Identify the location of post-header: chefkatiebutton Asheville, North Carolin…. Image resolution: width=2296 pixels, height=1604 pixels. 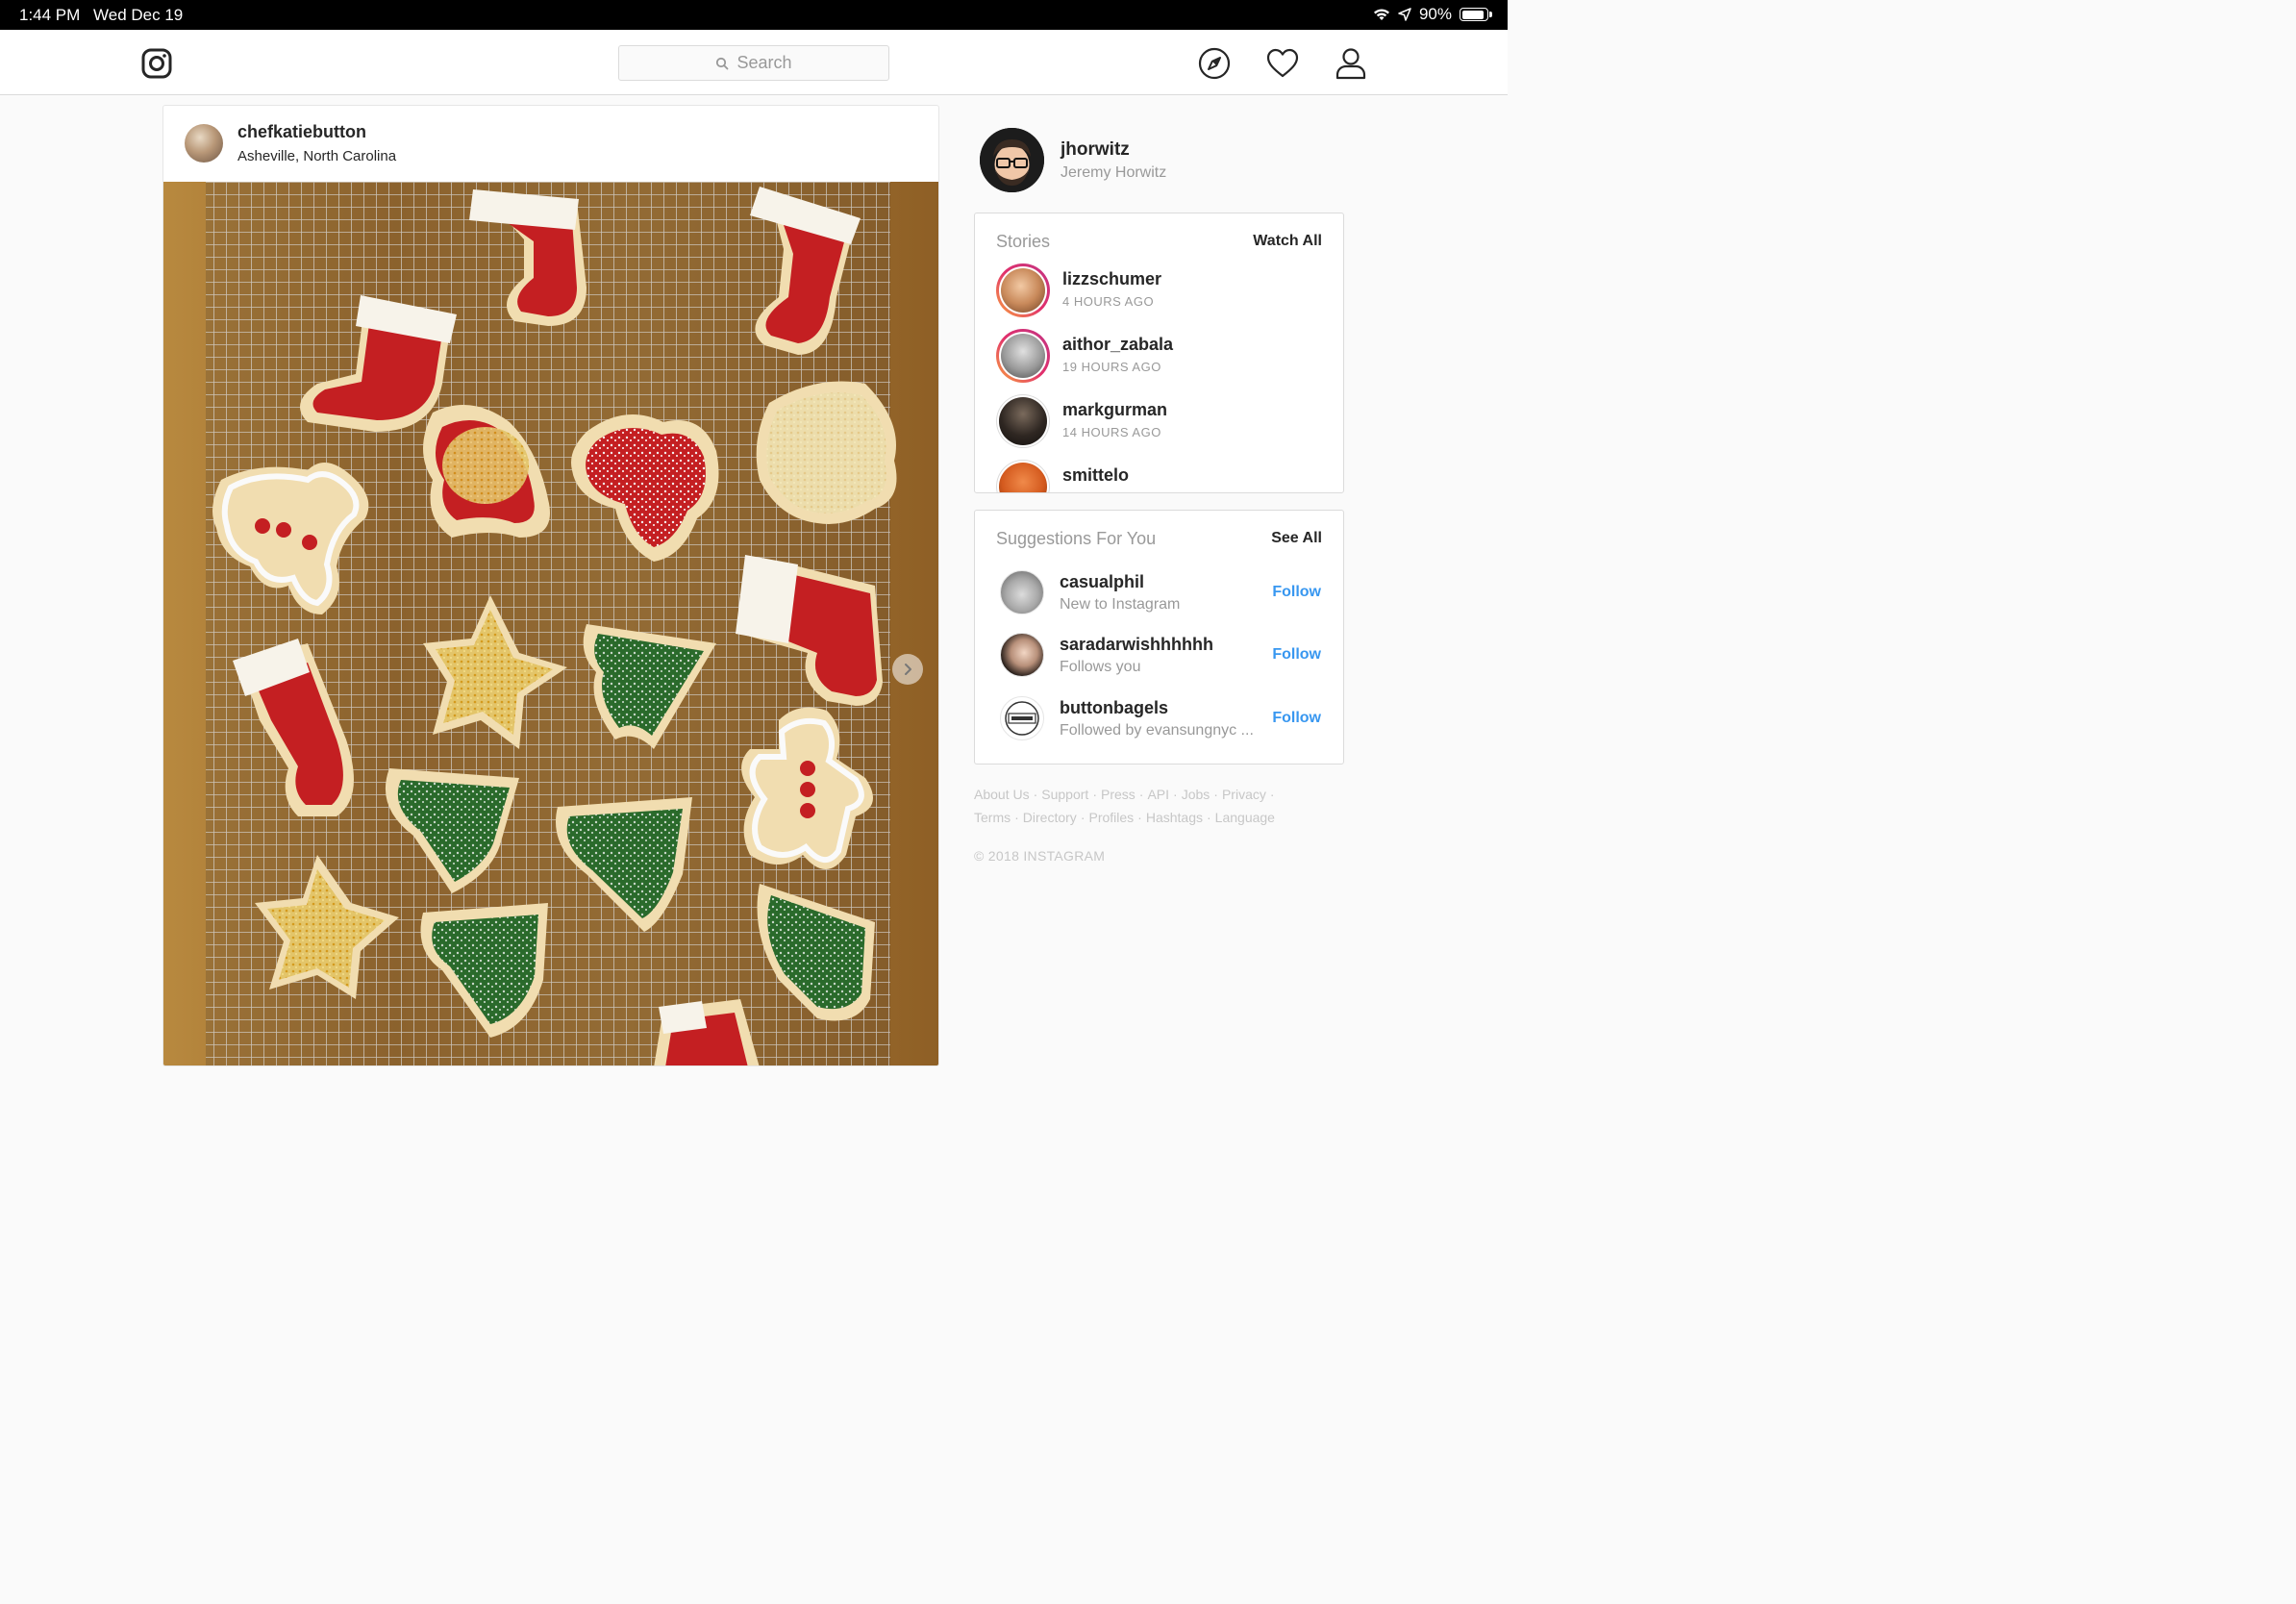
(550, 144).